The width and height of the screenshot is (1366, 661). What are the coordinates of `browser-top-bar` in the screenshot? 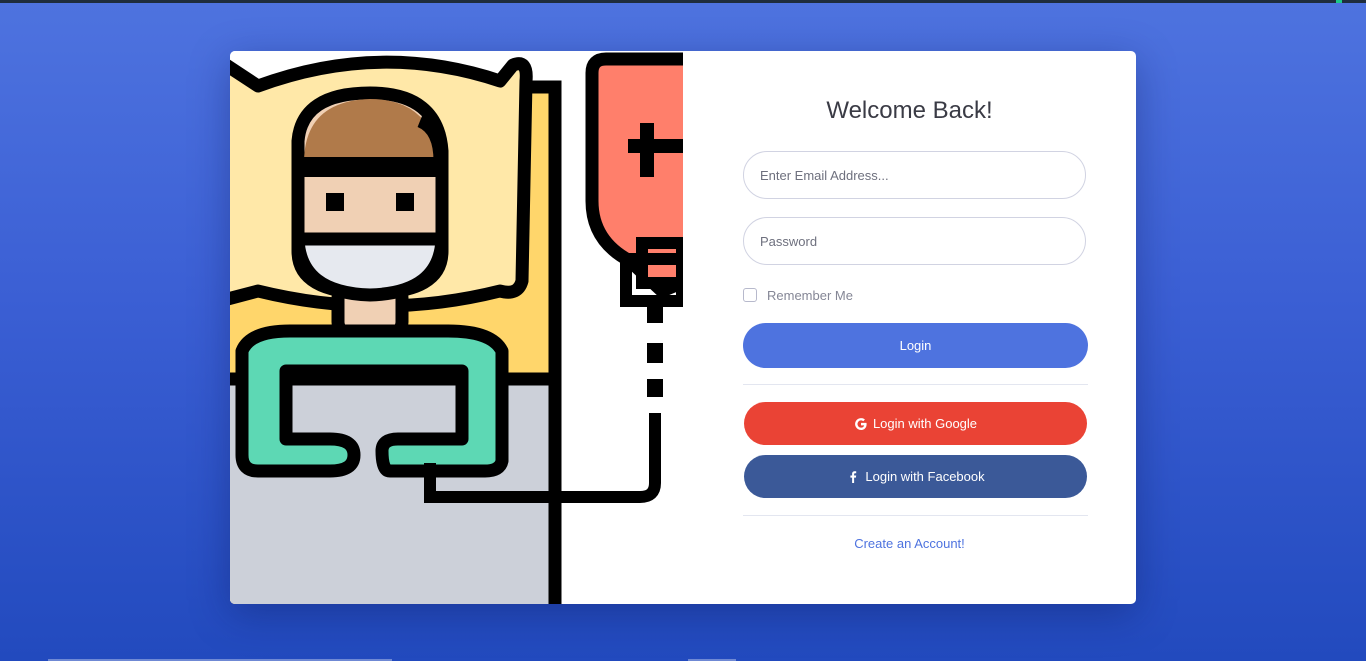 It's located at (683, 1).